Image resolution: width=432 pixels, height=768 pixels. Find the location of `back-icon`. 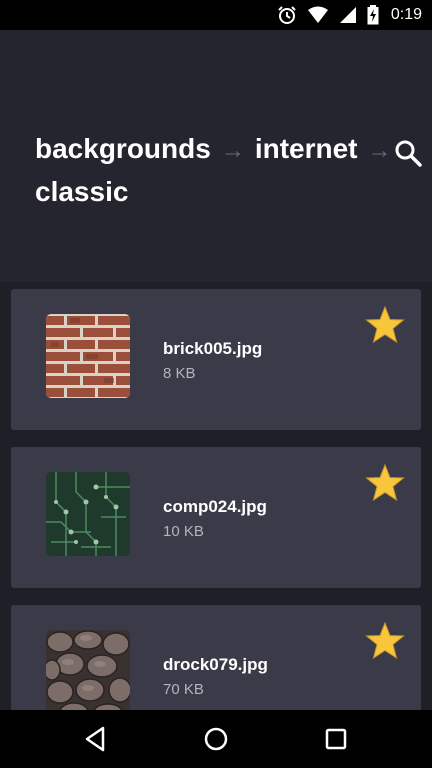

back-icon is located at coordinates (96, 739).